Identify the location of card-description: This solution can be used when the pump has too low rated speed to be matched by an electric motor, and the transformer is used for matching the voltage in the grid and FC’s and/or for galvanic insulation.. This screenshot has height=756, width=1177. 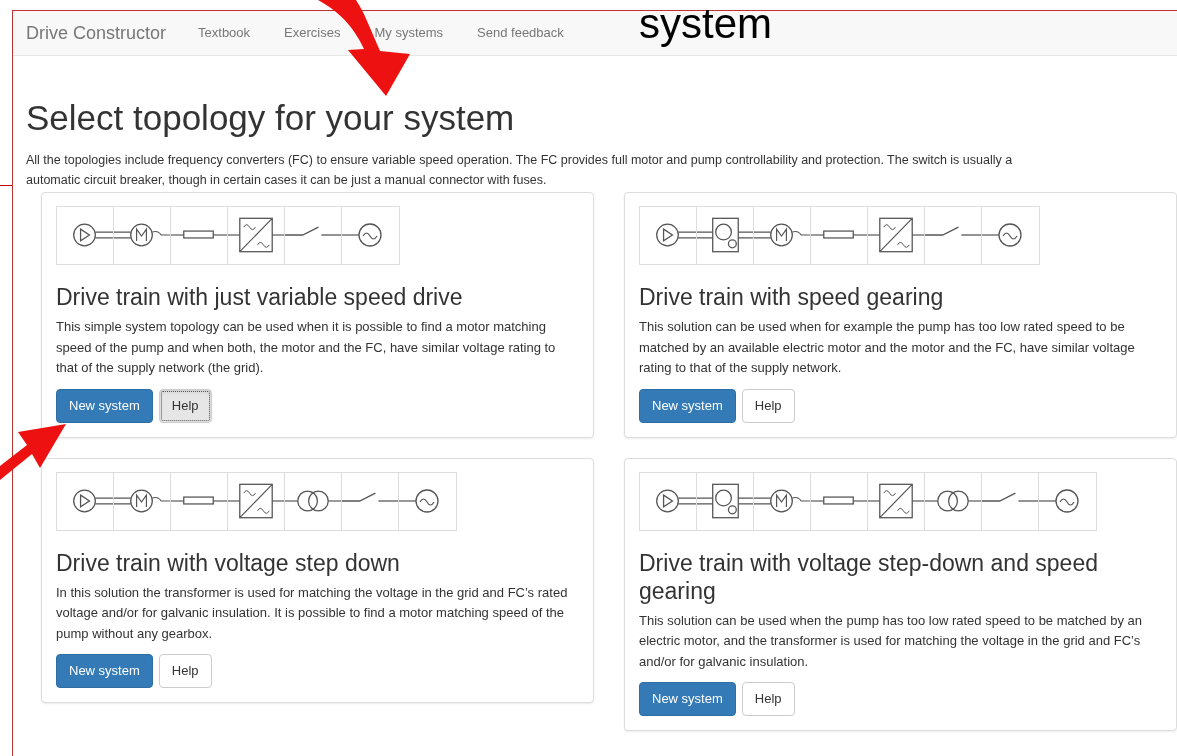
(891, 641).